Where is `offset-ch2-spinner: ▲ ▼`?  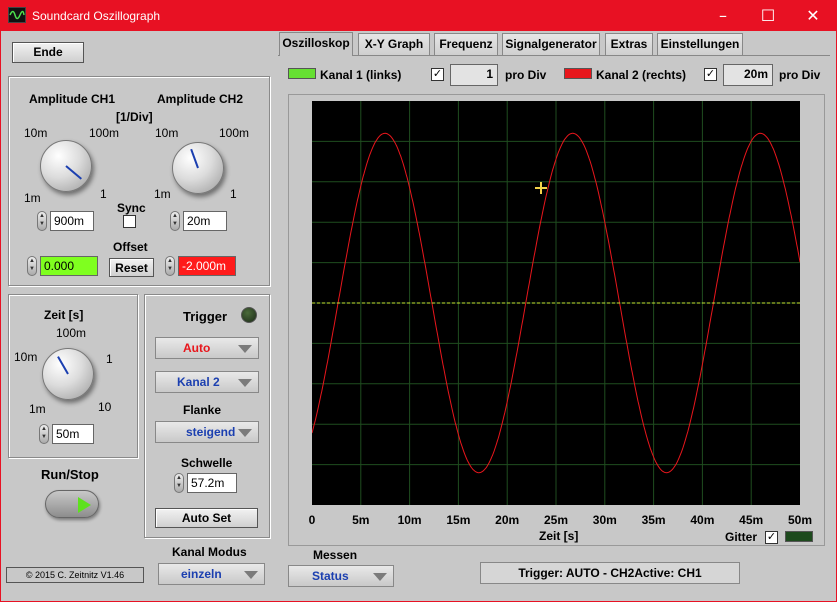
offset-ch2-spinner: ▲ ▼ is located at coordinates (170, 266).